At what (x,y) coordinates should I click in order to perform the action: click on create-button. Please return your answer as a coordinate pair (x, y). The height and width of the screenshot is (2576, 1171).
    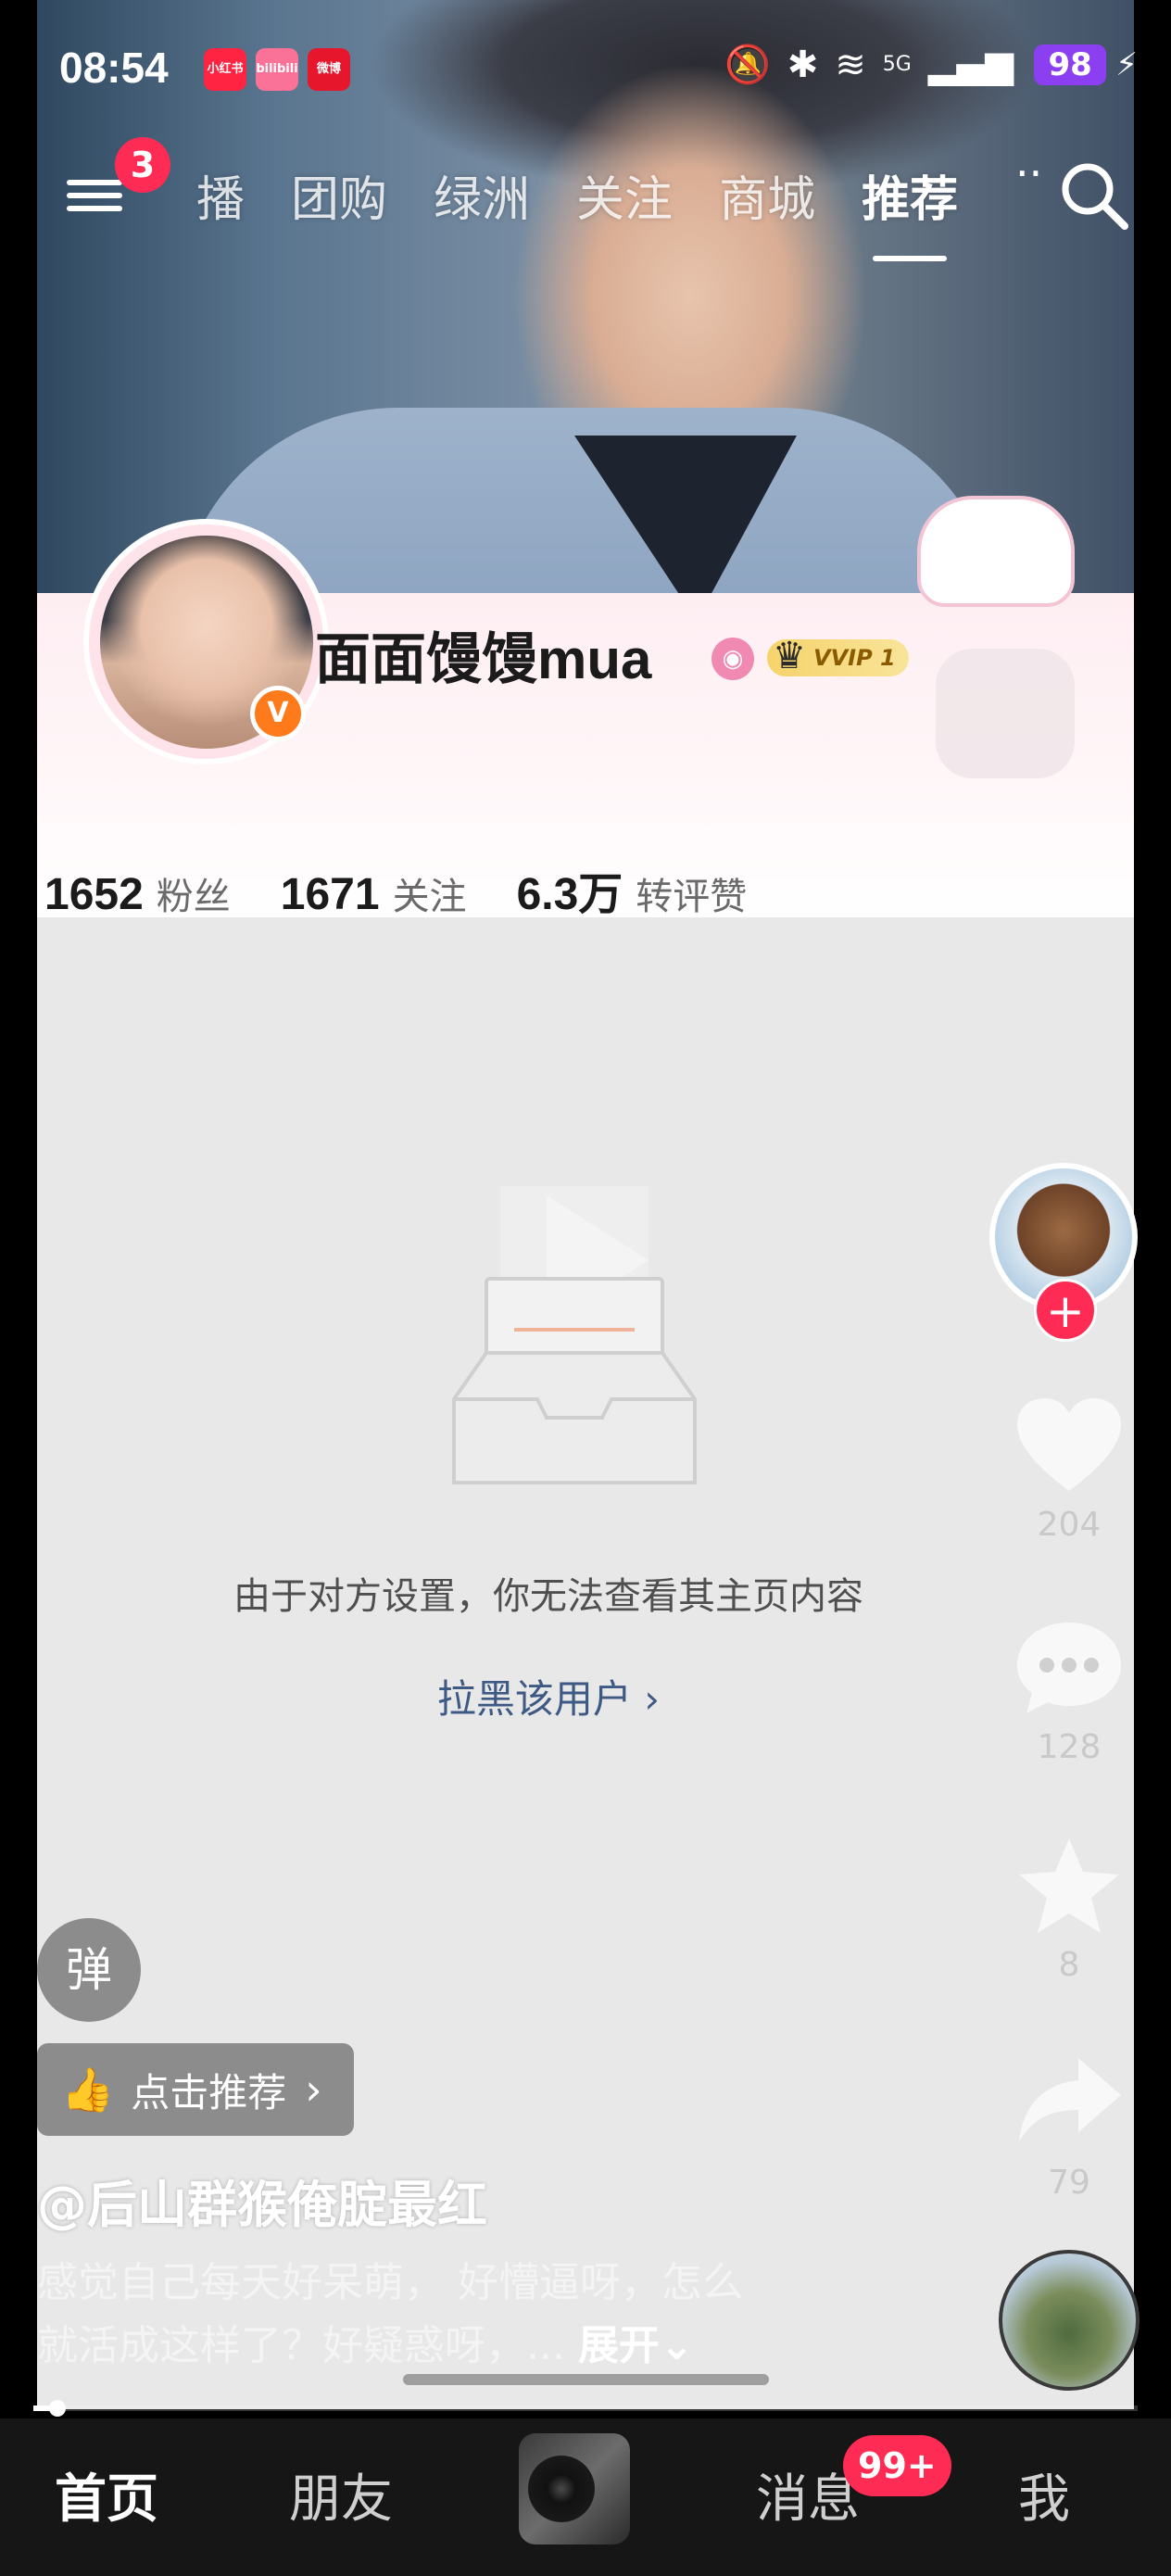
    Looking at the image, I should click on (575, 2488).